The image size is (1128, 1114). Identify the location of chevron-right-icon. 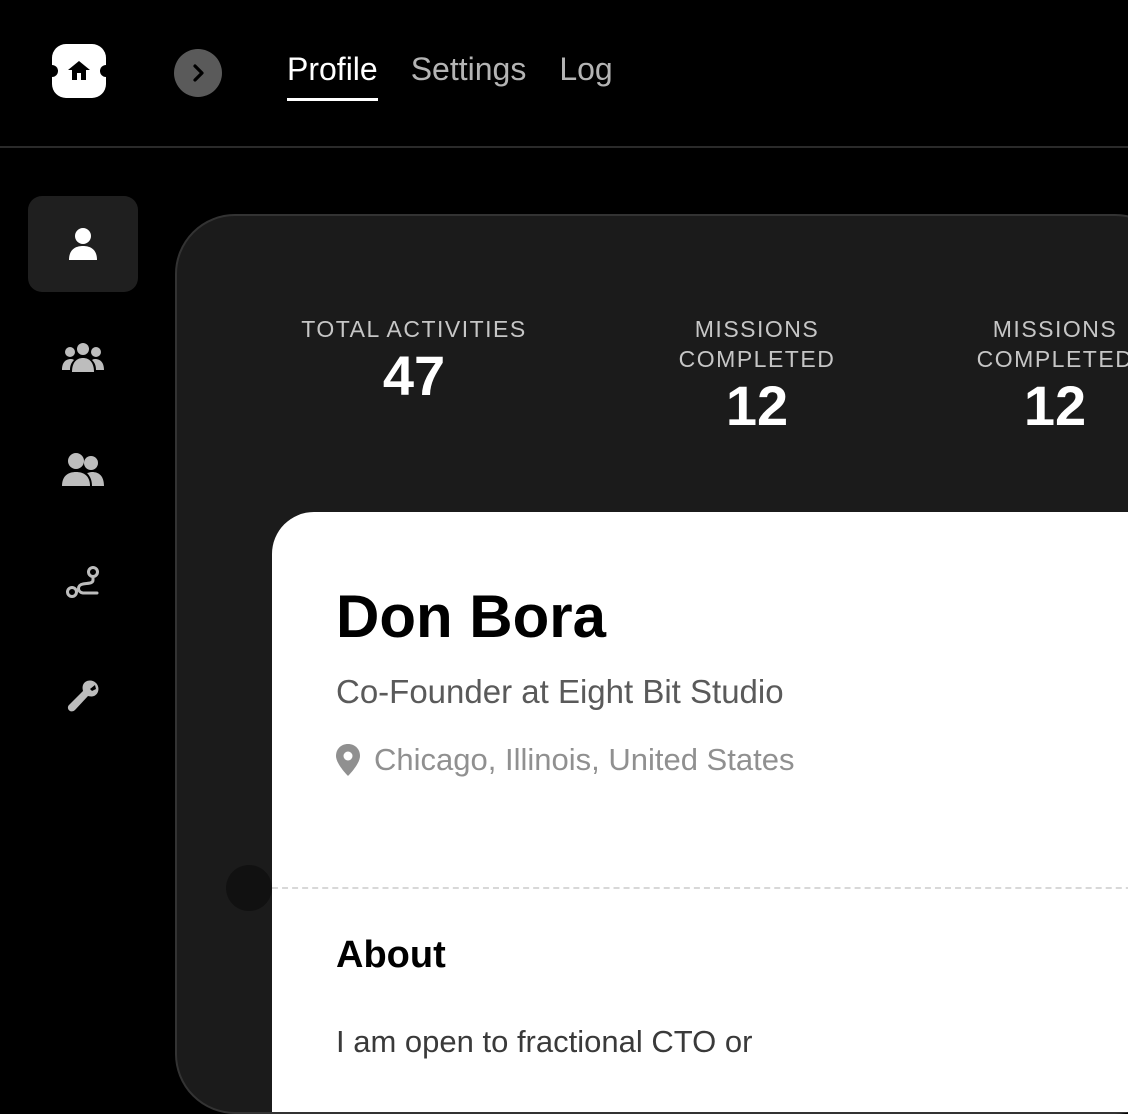
(198, 73).